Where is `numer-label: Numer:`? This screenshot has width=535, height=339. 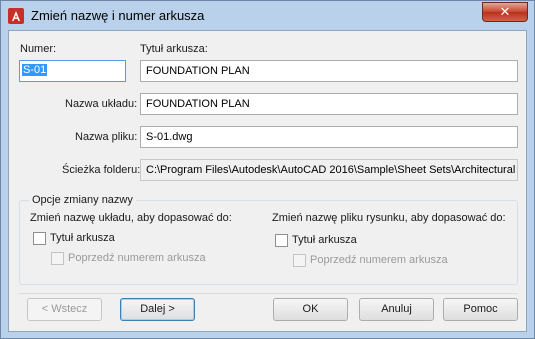
numer-label: Numer: is located at coordinates (38, 49).